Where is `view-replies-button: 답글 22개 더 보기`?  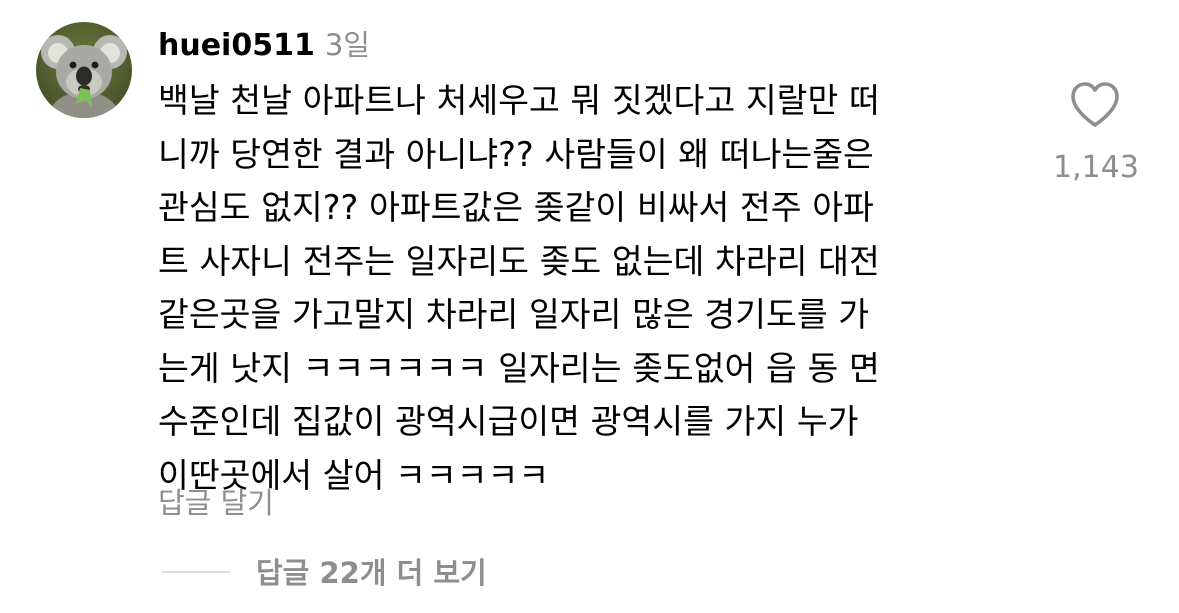
view-replies-button: 답글 22개 더 보기 is located at coordinates (371, 571).